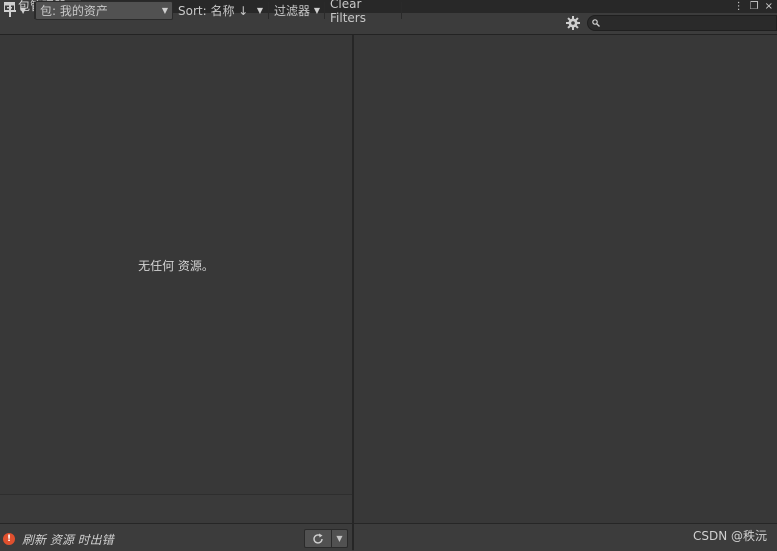  I want to click on search-icon, so click(596, 23).